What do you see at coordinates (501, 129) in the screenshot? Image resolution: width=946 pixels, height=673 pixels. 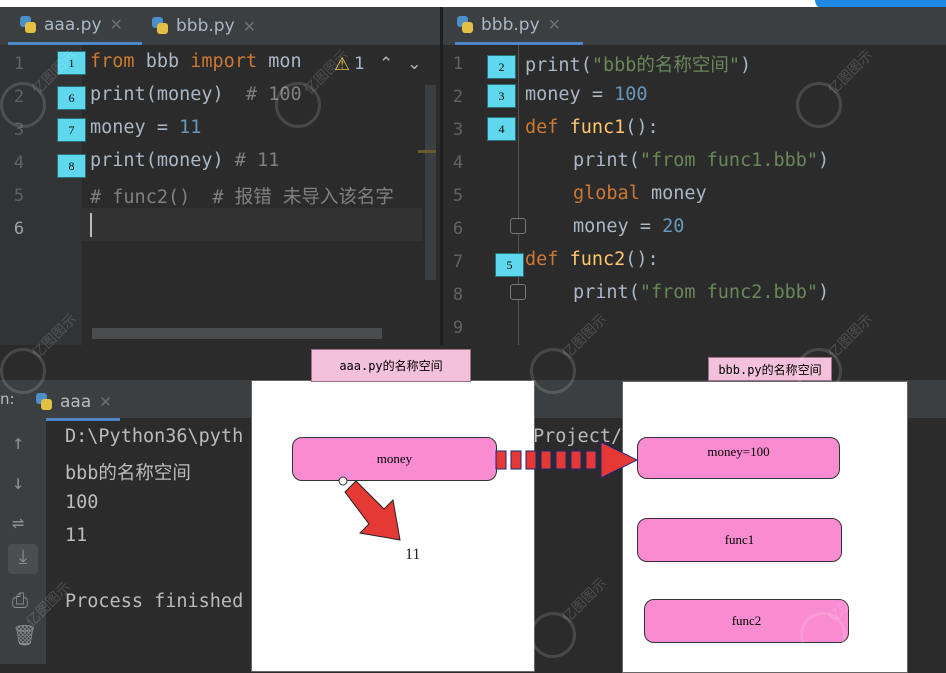 I see `step-badge: 4` at bounding box center [501, 129].